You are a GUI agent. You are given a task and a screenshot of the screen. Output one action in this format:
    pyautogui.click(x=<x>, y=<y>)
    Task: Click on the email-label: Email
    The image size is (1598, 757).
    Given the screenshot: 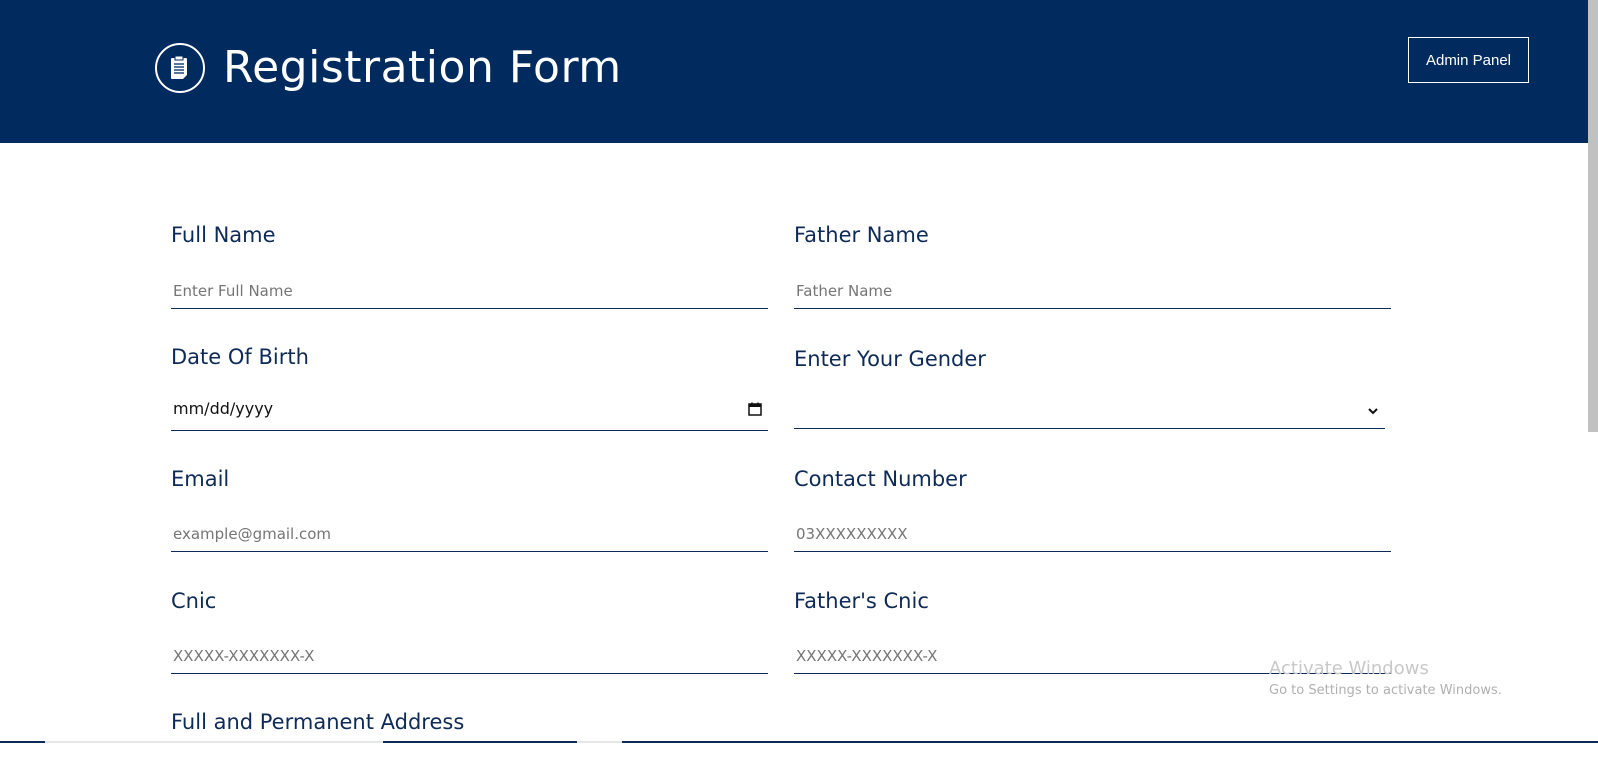 What is the action you would take?
    pyautogui.click(x=200, y=479)
    